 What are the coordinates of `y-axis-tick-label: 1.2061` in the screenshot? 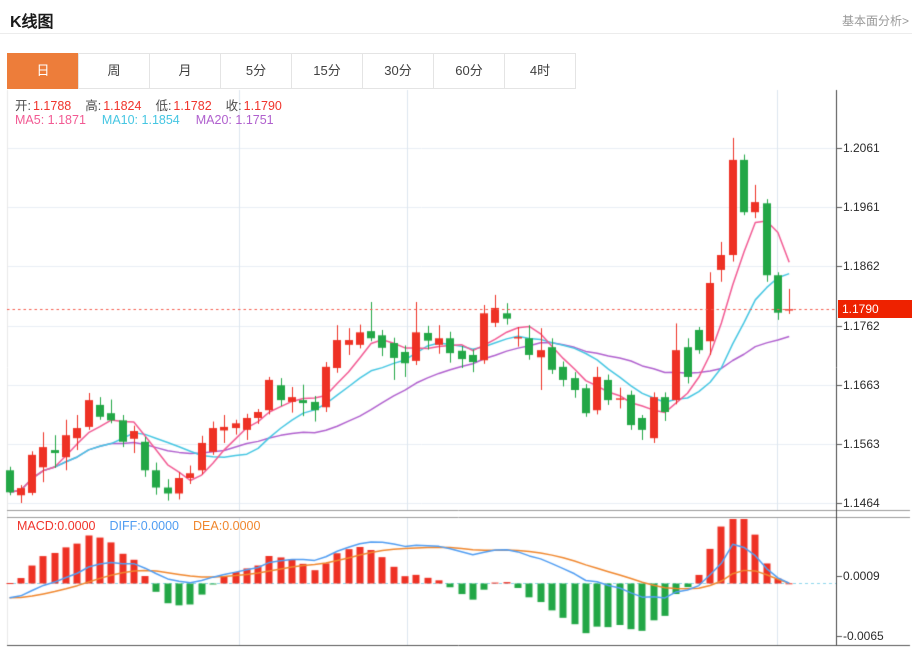 It's located at (861, 148).